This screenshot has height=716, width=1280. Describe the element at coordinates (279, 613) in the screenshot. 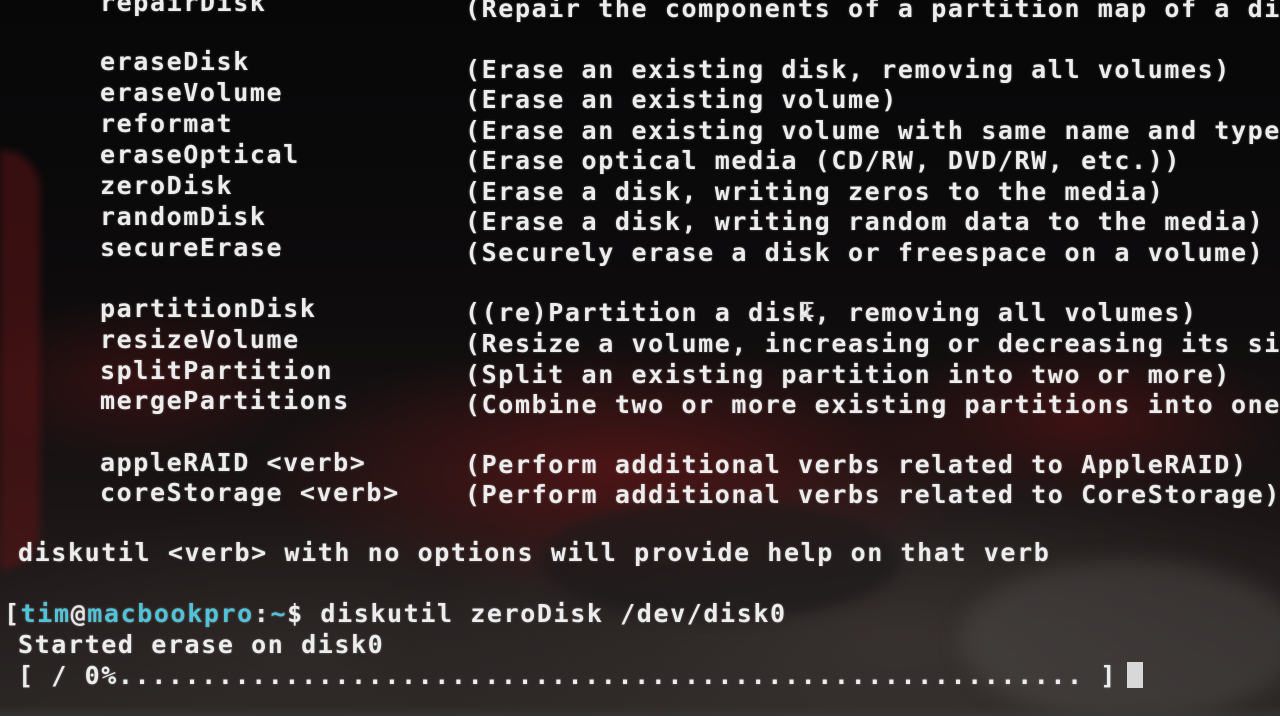

I see `prompt-path: ~` at that location.